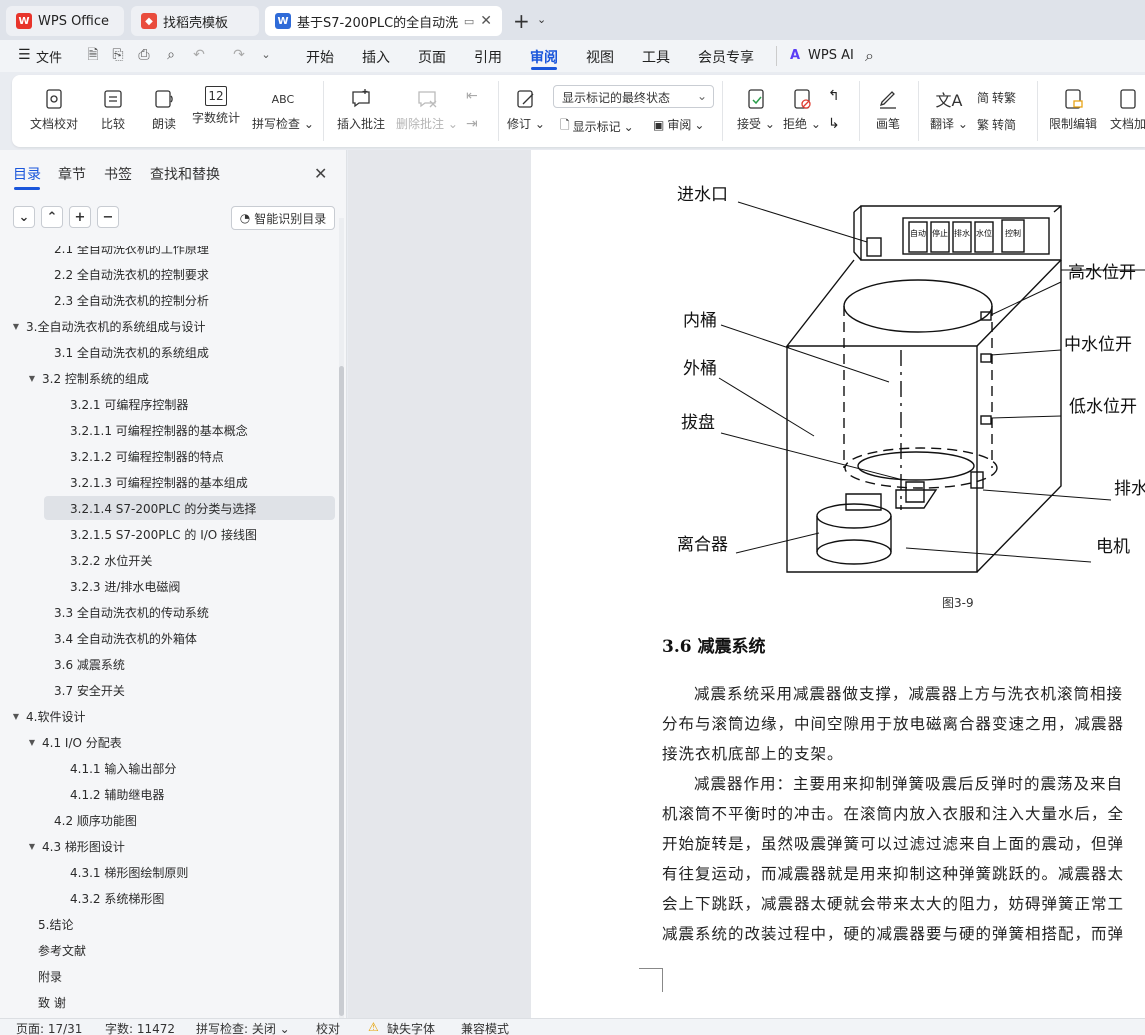 The image size is (1145, 1035). I want to click on doc-encrypt-button: 文档加, so click(1127, 109).